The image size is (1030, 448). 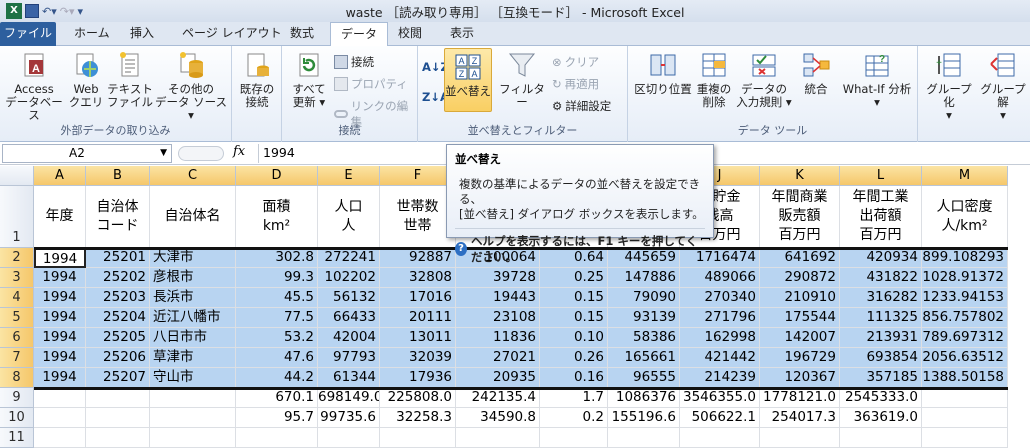 I want to click on header-cell-b: 自治体 コード, so click(x=118, y=217).